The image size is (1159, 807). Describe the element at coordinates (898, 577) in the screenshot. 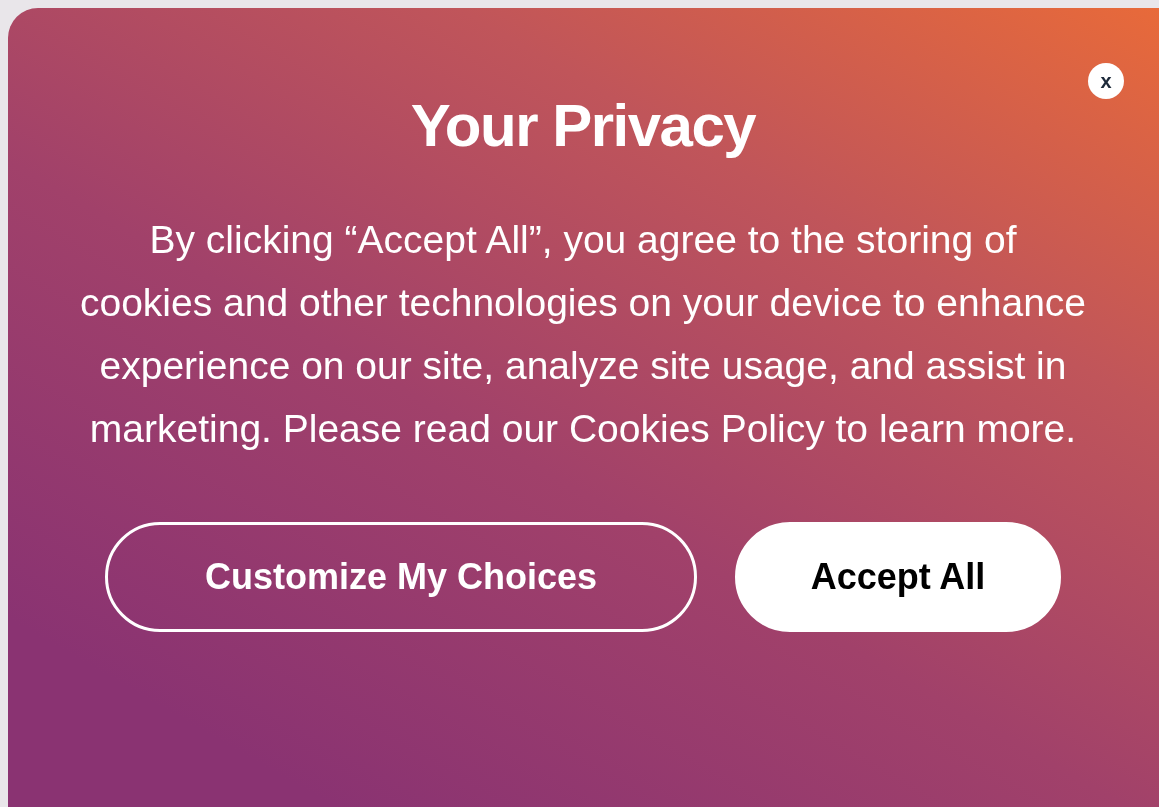

I see `accept-button: Accept All` at that location.